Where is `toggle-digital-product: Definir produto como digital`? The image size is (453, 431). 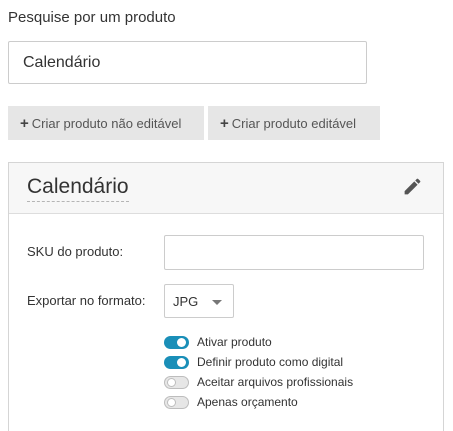 toggle-digital-product: Definir produto como digital is located at coordinates (253, 362).